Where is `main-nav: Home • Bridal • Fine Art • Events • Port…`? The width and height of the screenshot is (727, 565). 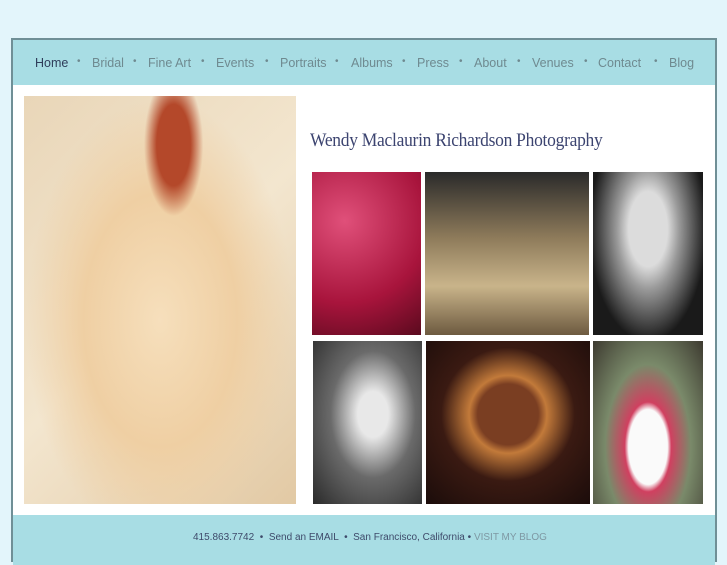 main-nav: Home • Bridal • Fine Art • Events • Port… is located at coordinates (364, 62).